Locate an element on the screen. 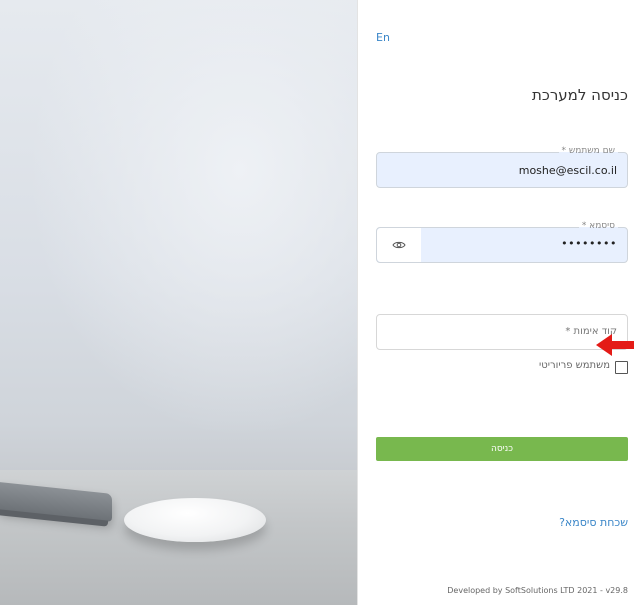  forgot-password-link: שכחת סיסמא? is located at coordinates (593, 522).